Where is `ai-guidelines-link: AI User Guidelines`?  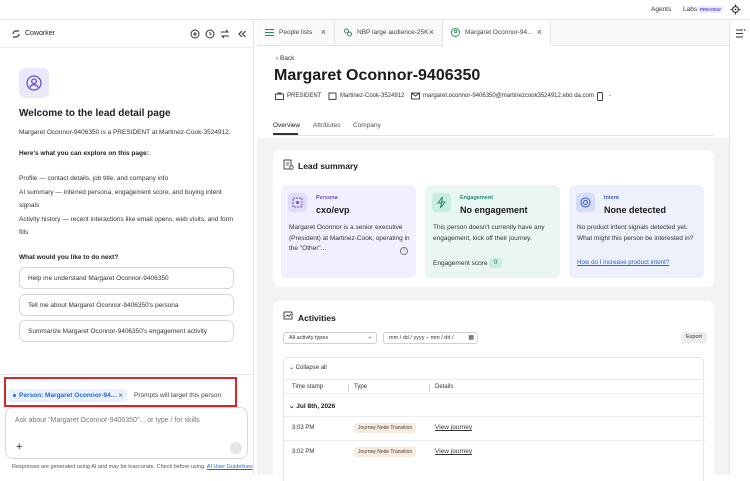
ai-guidelines-link: AI User Guidelines is located at coordinates (230, 467).